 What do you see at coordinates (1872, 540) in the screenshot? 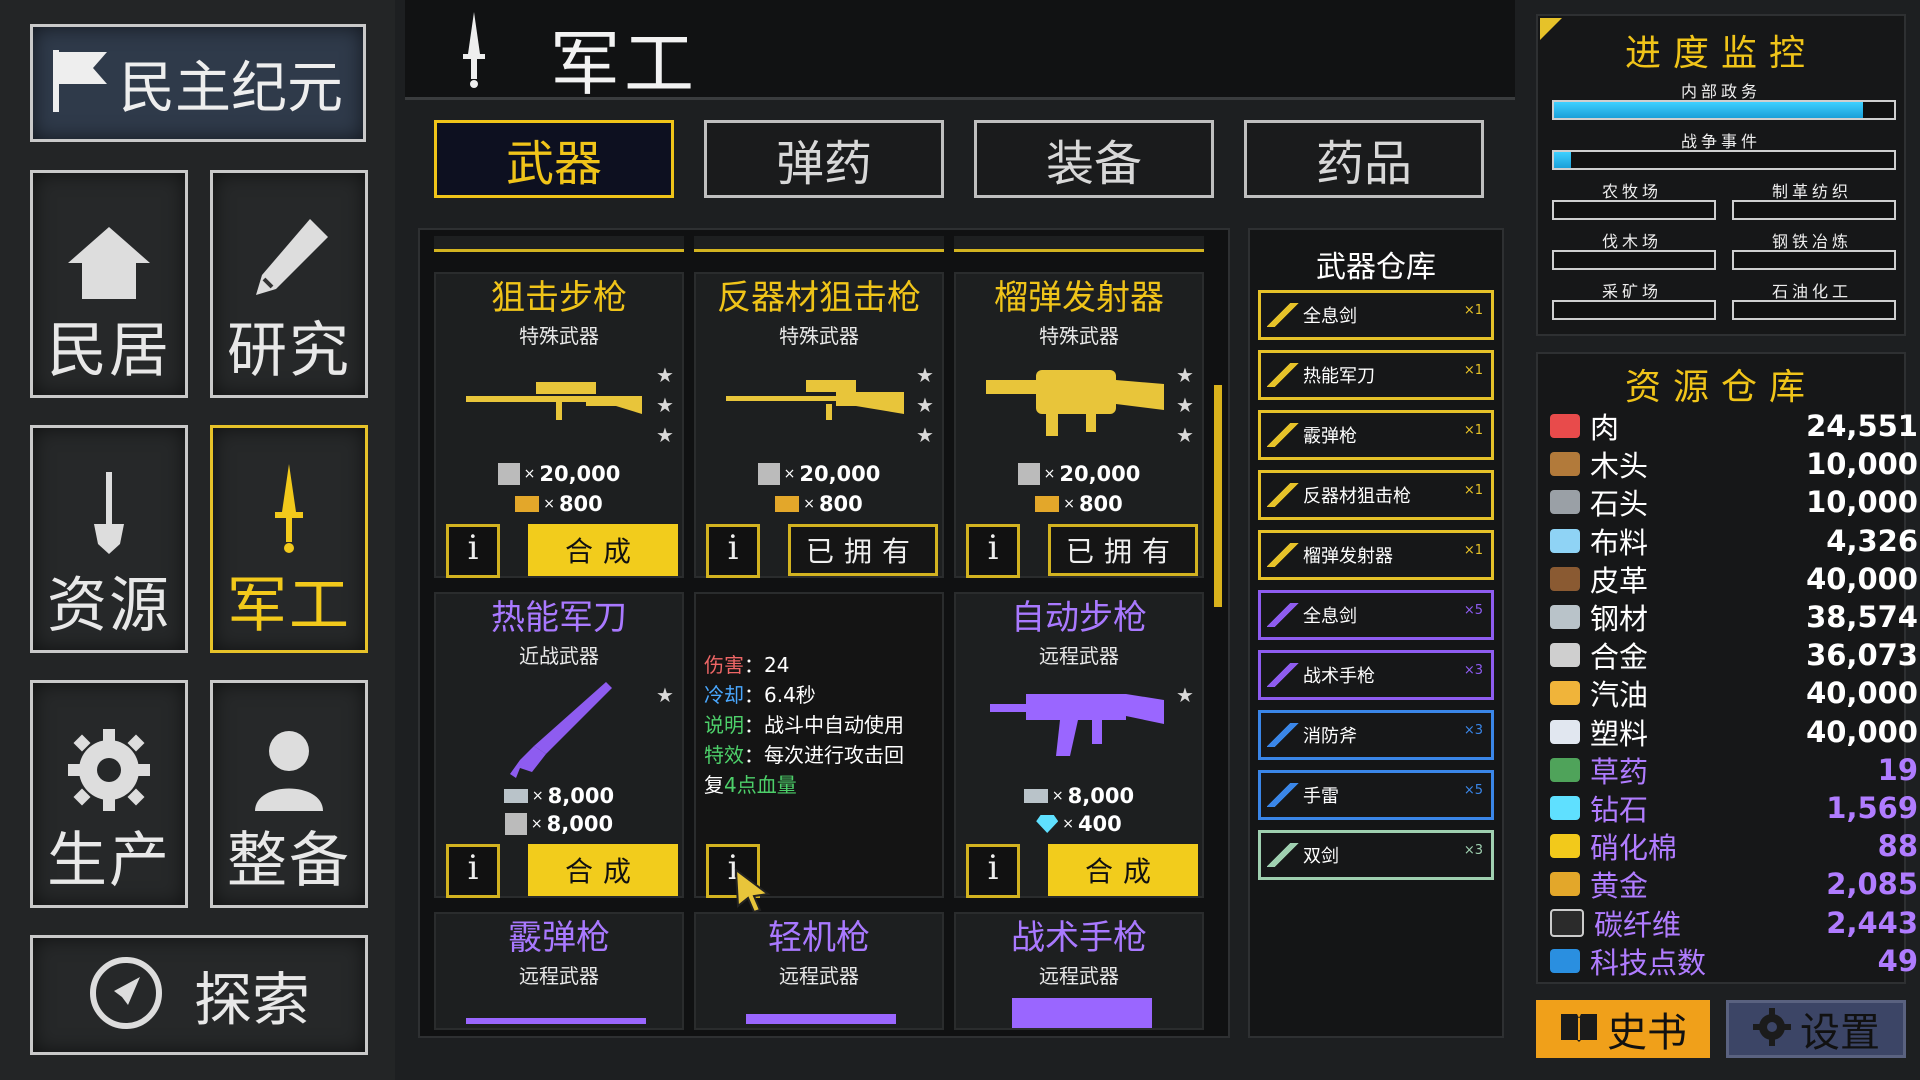
I see `resource-value: 4,326` at bounding box center [1872, 540].